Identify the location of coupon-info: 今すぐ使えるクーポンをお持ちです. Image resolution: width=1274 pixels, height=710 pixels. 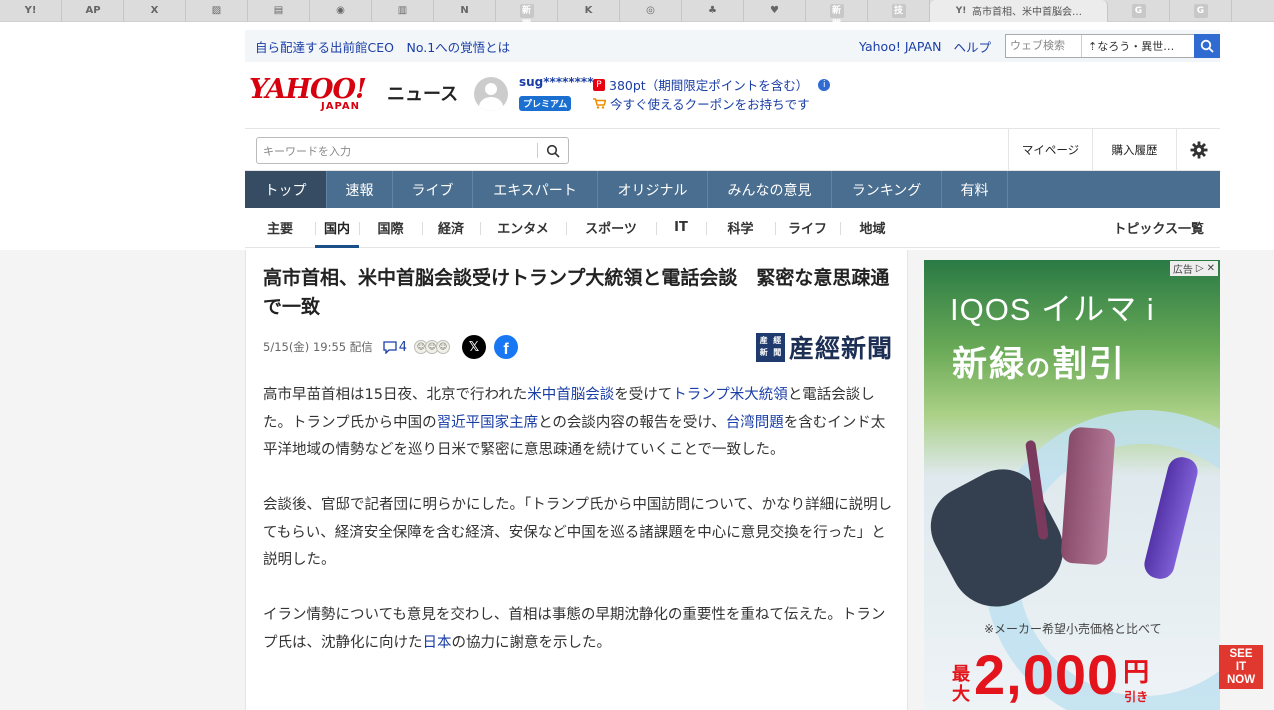
(701, 103).